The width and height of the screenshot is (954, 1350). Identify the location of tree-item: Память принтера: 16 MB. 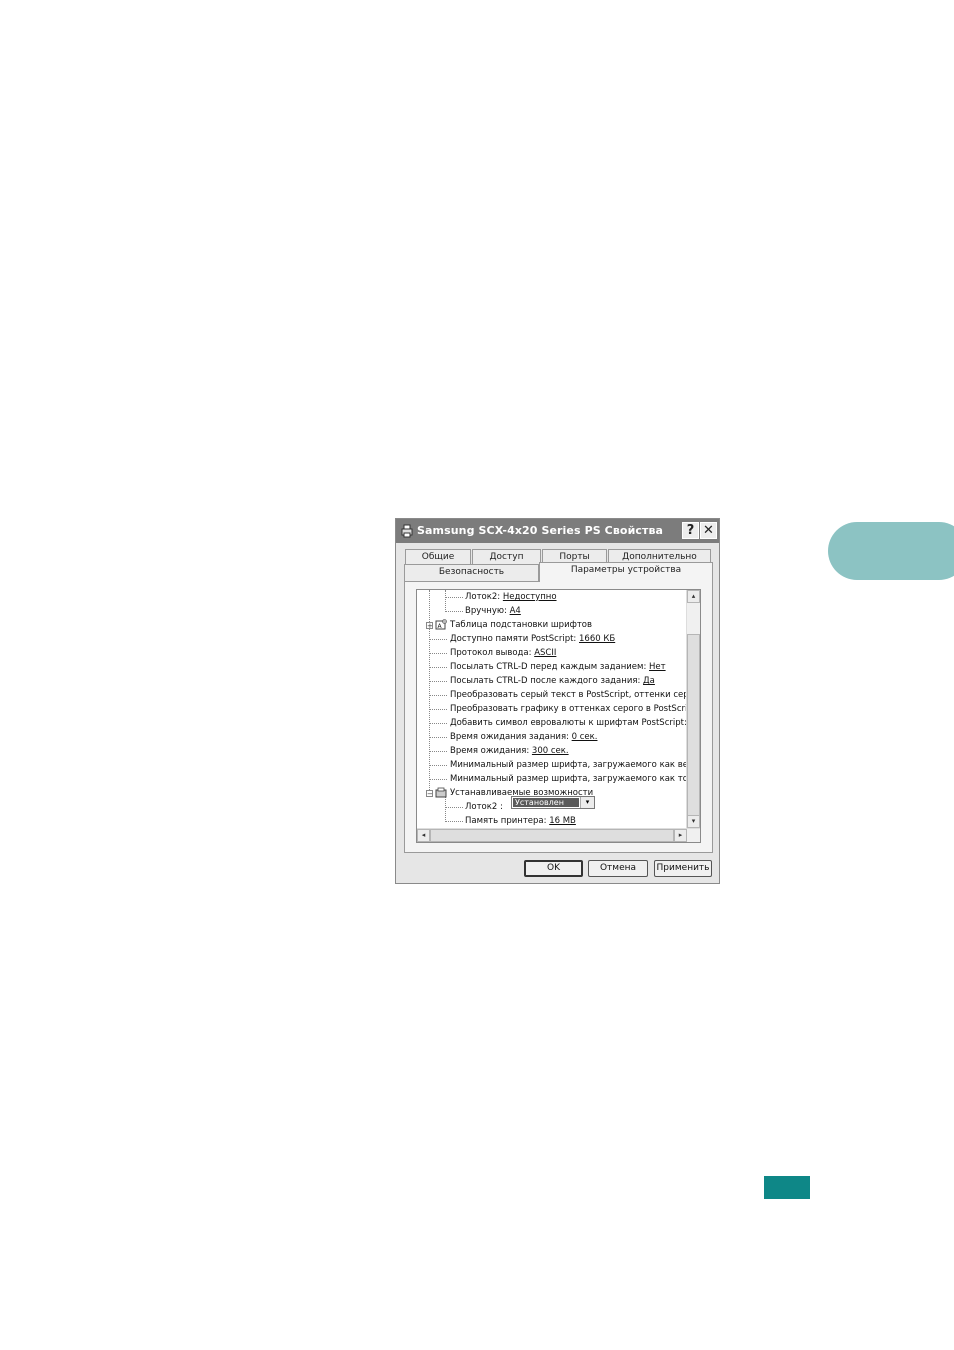
(520, 821).